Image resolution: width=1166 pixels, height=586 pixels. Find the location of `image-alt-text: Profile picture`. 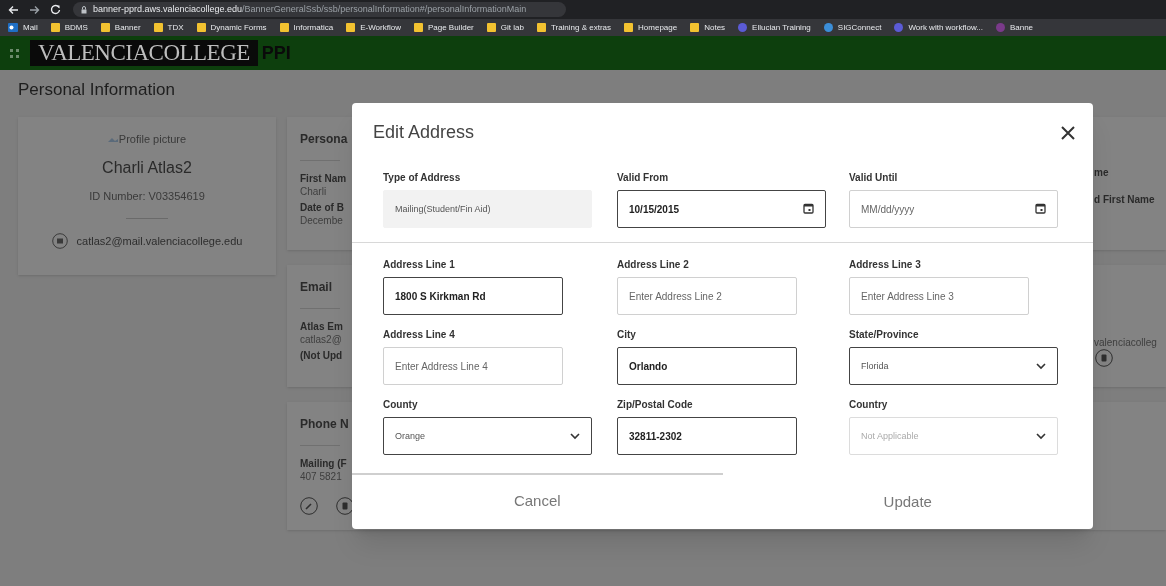

image-alt-text: Profile picture is located at coordinates (152, 139).